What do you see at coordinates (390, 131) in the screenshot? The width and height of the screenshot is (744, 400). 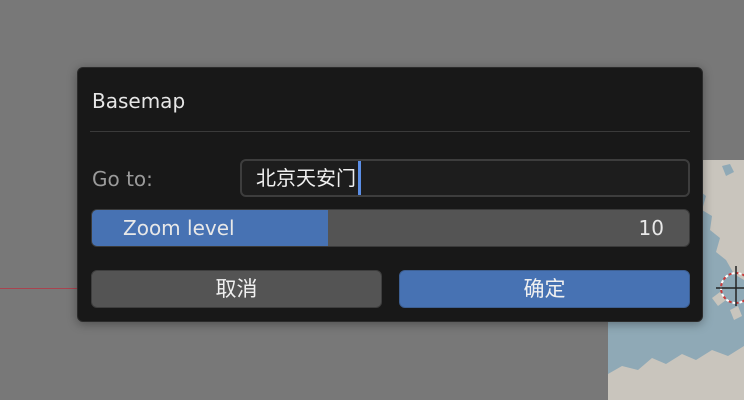 I see `title-separator` at bounding box center [390, 131].